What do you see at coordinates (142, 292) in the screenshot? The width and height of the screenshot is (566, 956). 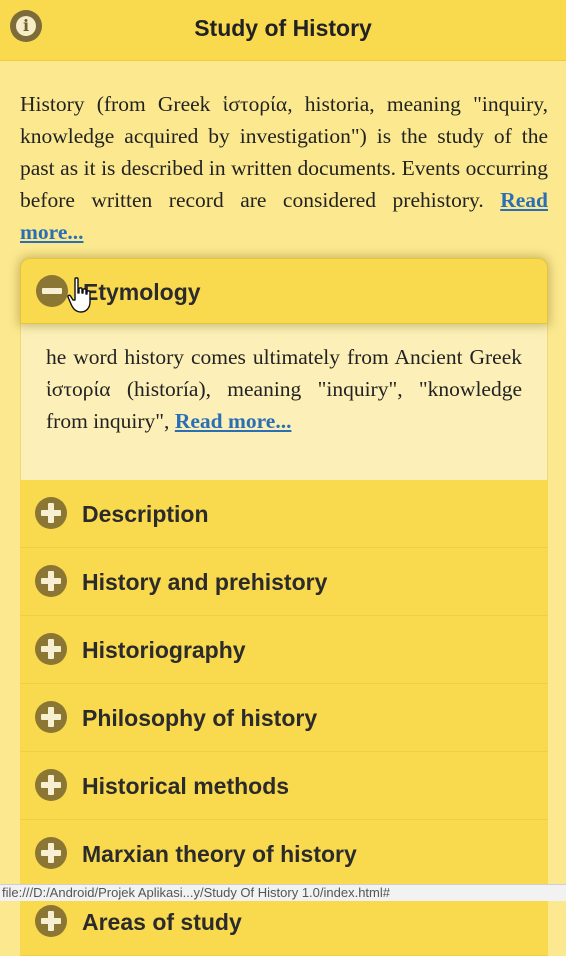 I see `accordion-label: Etymology` at bounding box center [142, 292].